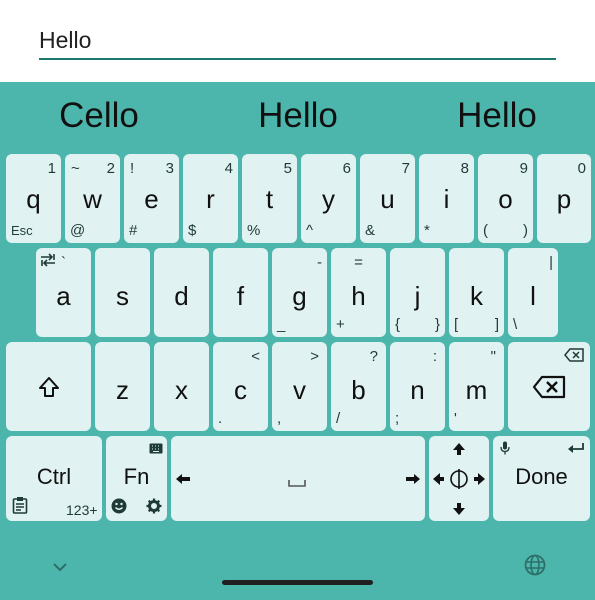 The width and height of the screenshot is (595, 600). I want to click on key-e-hint-left: !, so click(132, 168).